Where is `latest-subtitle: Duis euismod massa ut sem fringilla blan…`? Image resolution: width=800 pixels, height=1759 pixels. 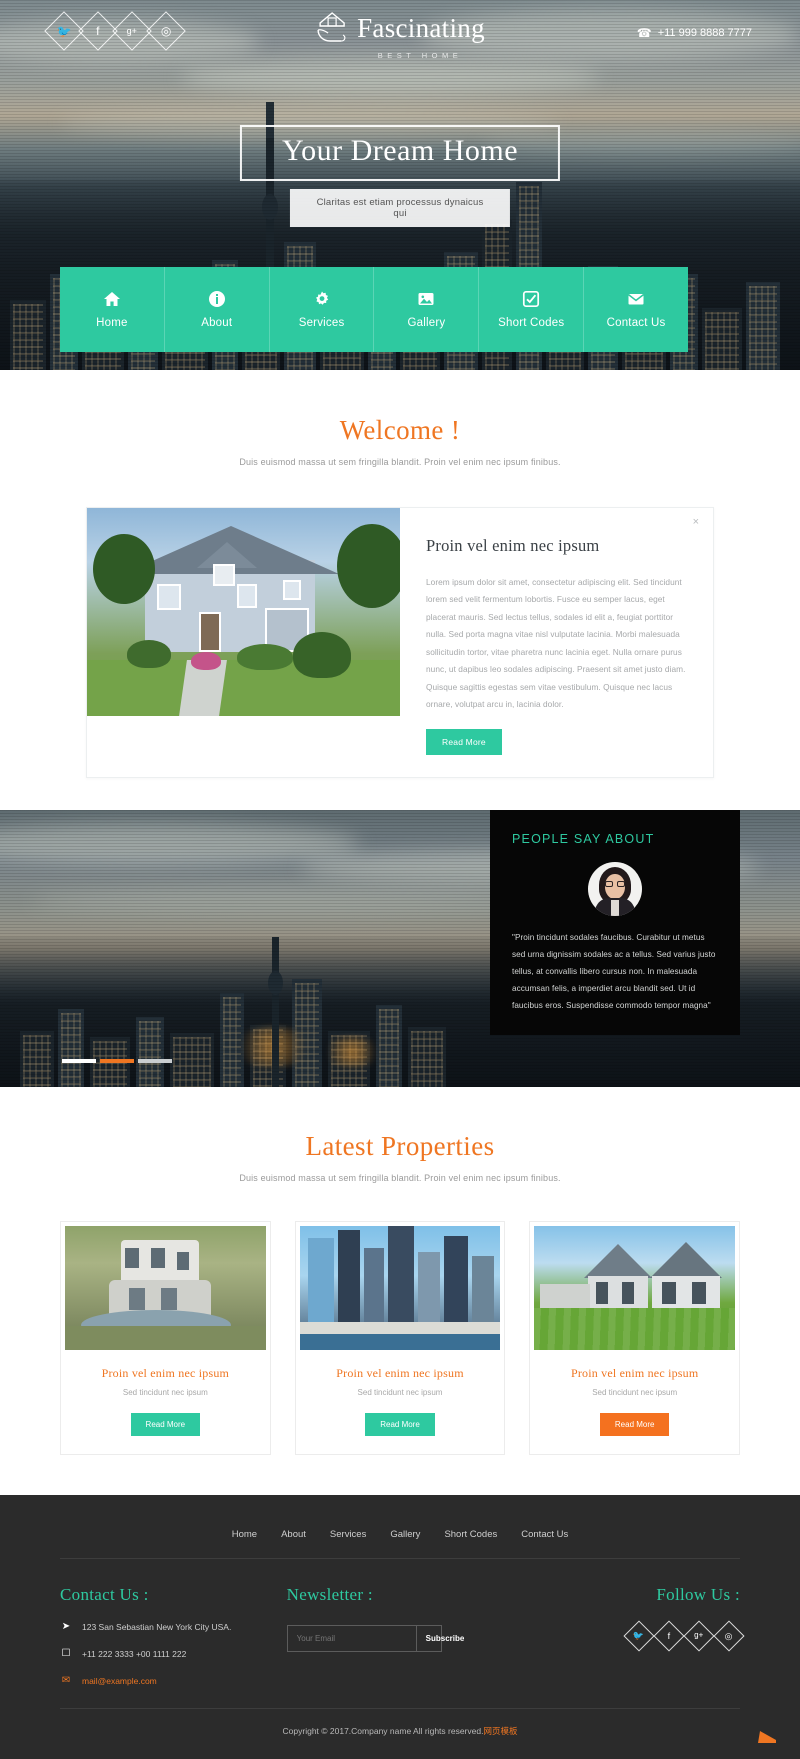 latest-subtitle: Duis euismod massa ut sem fringilla blan… is located at coordinates (400, 1178).